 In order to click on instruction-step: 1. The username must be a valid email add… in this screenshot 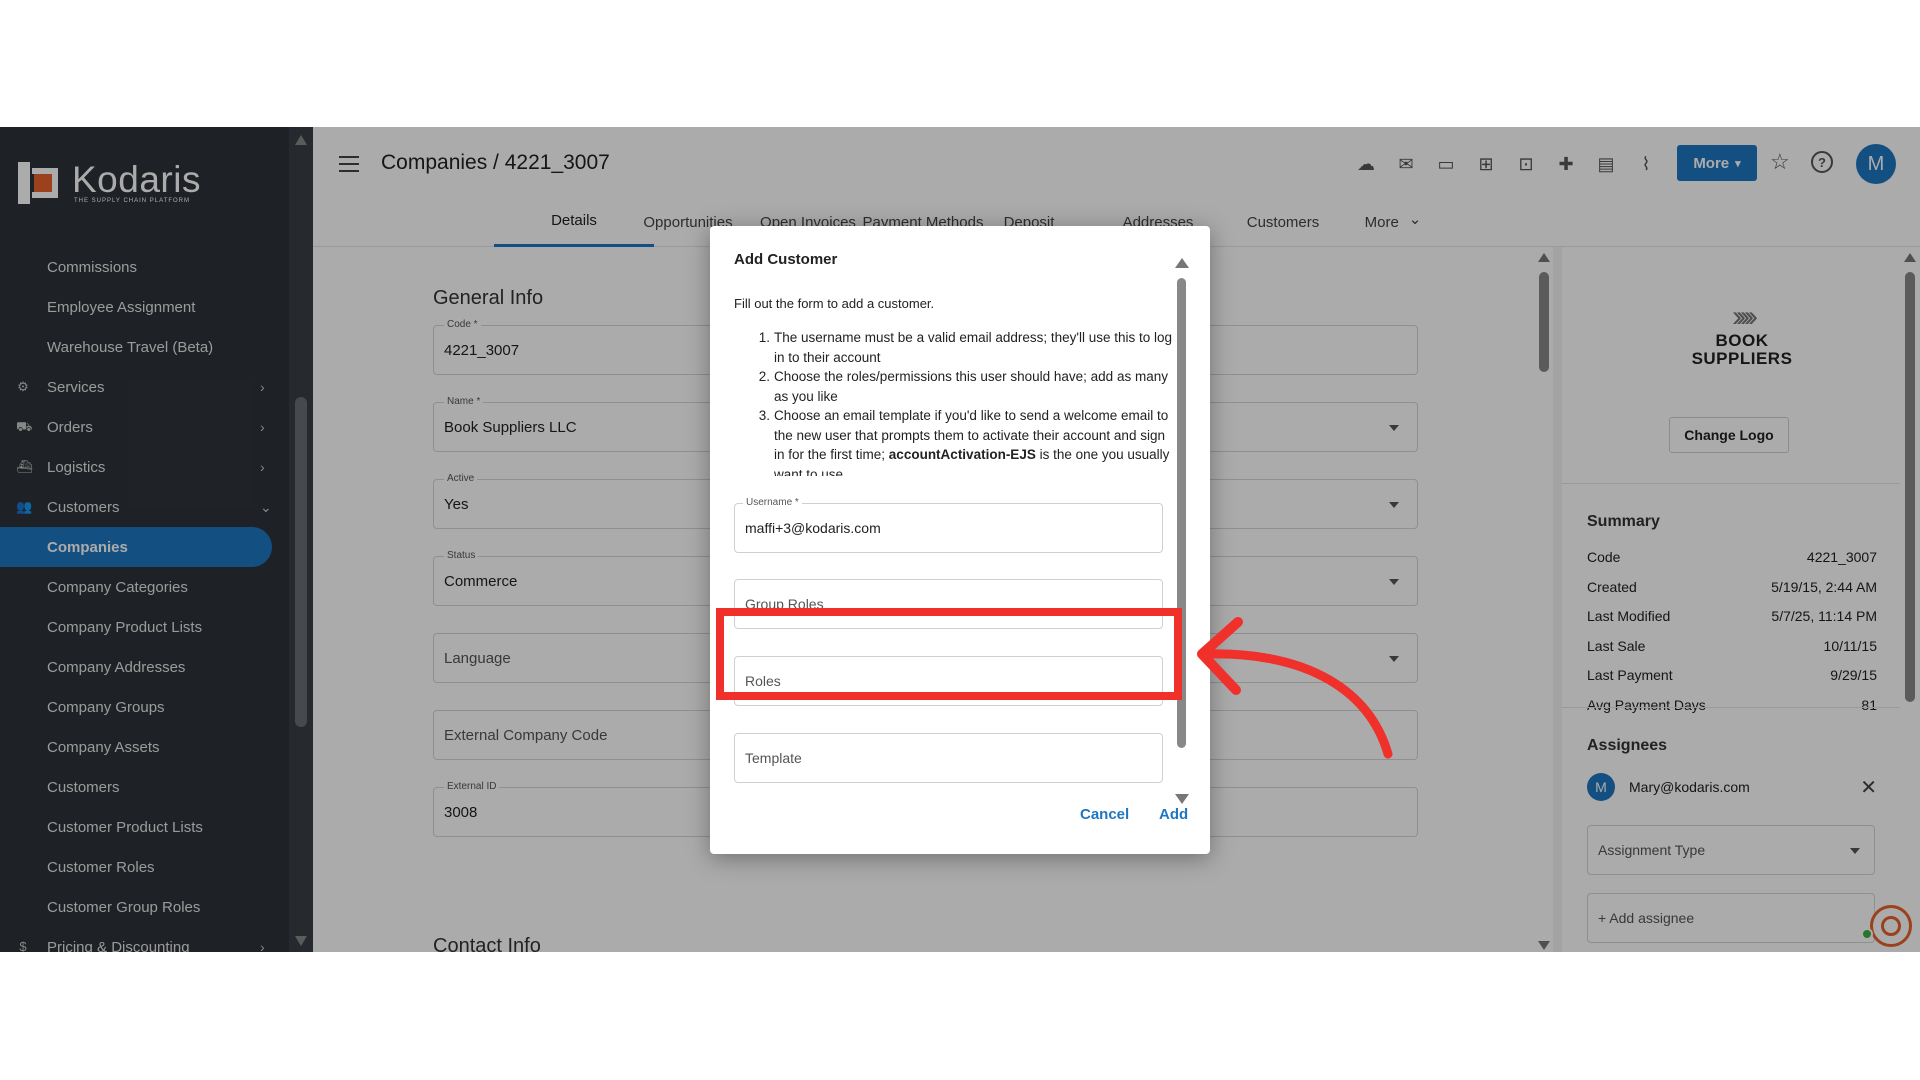, I will do `click(954, 347)`.